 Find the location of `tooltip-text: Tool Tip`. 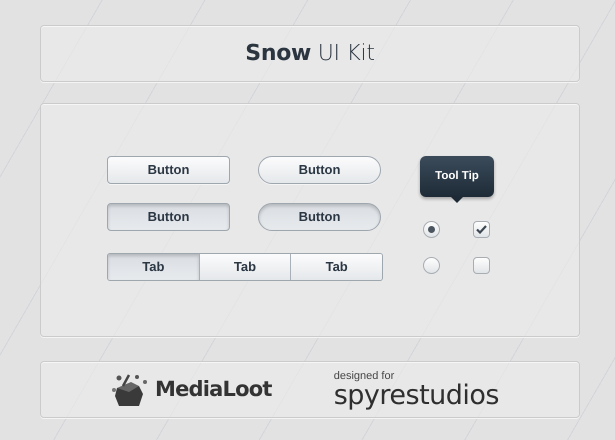

tooltip-text: Tool Tip is located at coordinates (457, 176).